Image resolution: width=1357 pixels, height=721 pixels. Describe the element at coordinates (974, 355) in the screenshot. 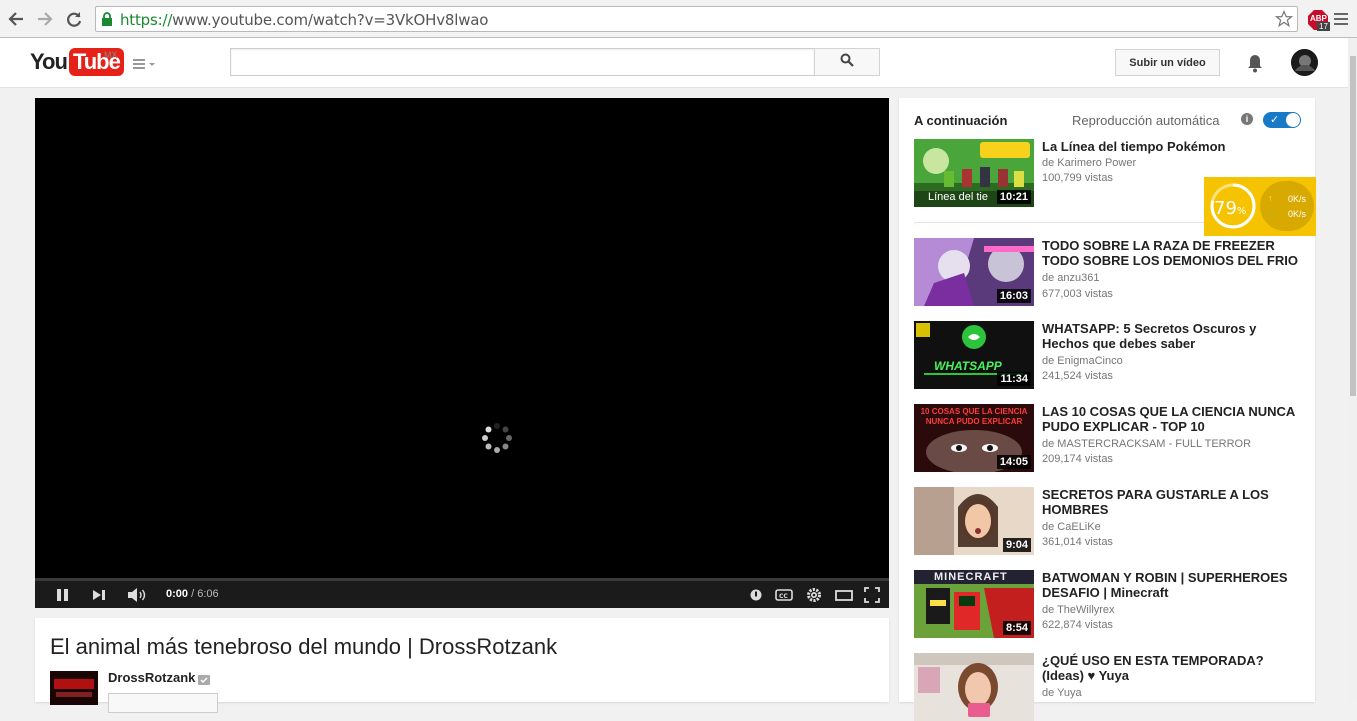

I see `video-thumbnail: WHATSAPP 11:34` at that location.